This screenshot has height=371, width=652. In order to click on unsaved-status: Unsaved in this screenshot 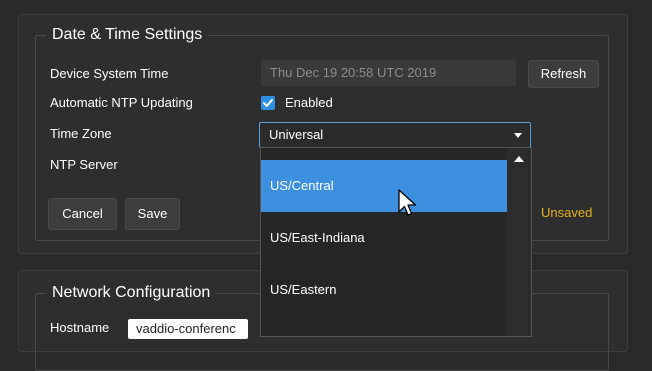, I will do `click(567, 212)`.